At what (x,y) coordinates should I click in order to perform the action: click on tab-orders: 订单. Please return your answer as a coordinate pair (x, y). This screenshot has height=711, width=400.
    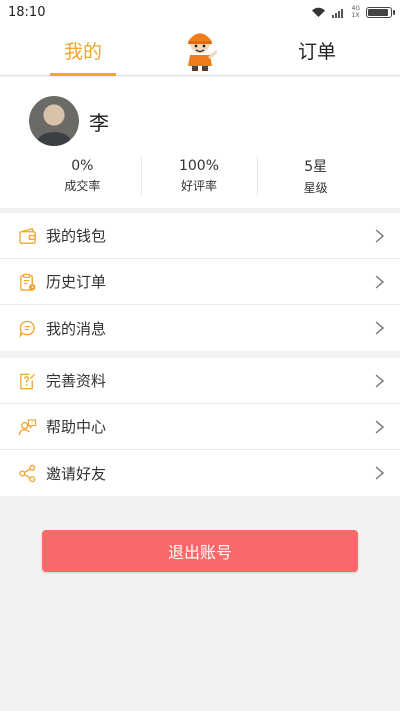
    Looking at the image, I should click on (317, 50).